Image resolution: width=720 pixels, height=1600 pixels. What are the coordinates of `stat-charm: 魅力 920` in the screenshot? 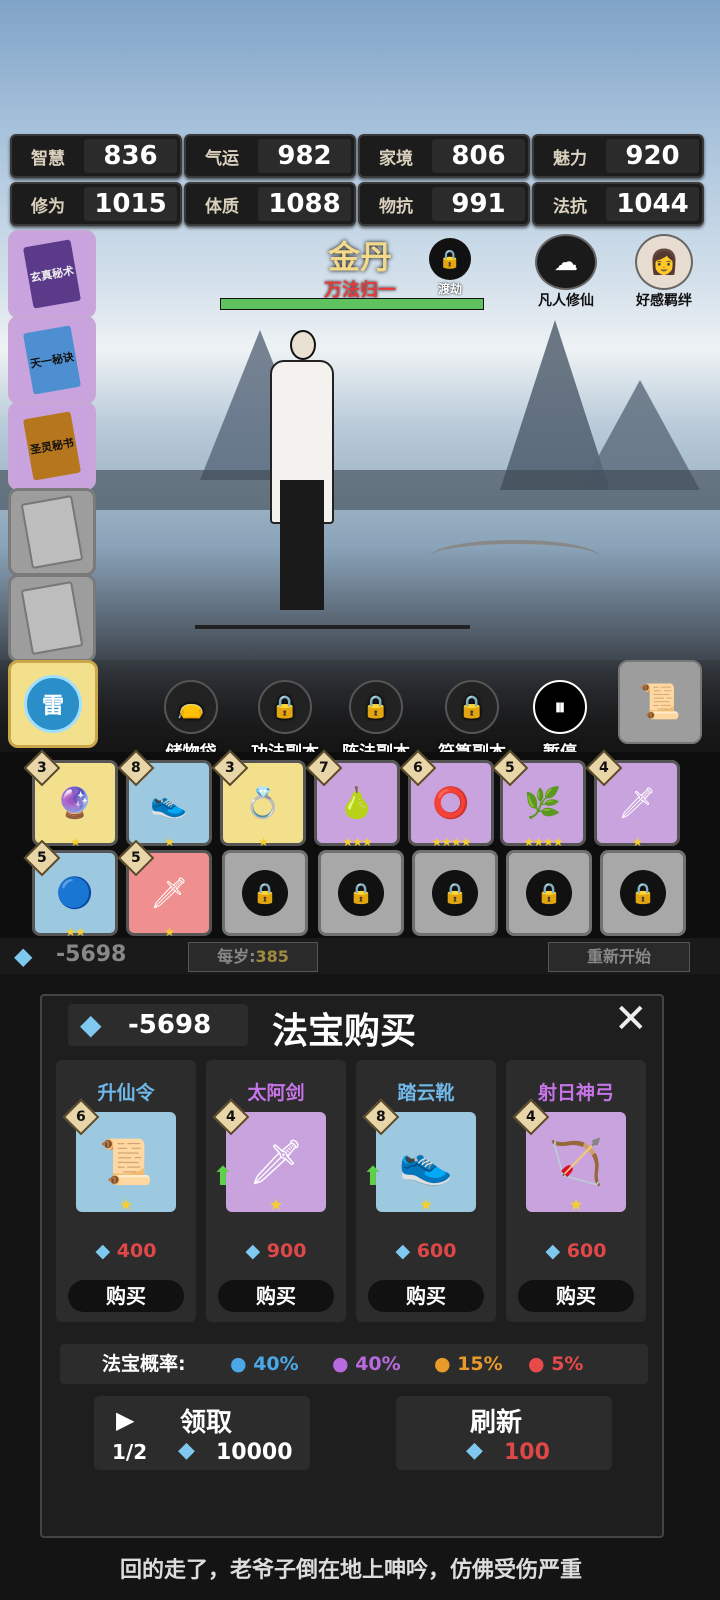 It's located at (618, 156).